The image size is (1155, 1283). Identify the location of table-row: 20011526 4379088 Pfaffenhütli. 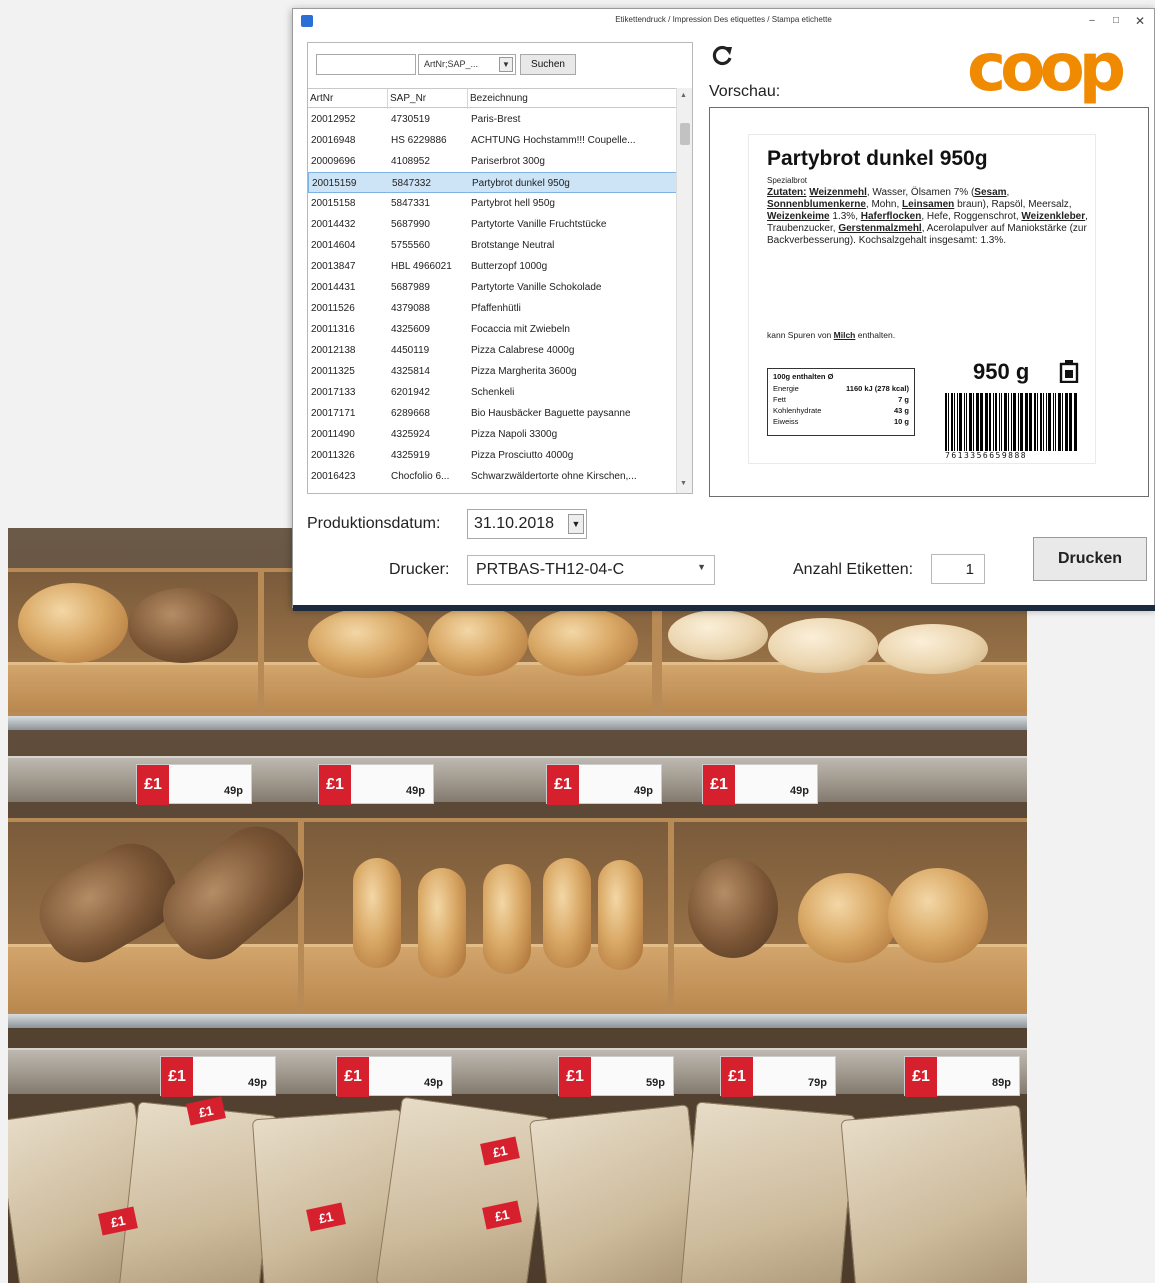
(493, 308).